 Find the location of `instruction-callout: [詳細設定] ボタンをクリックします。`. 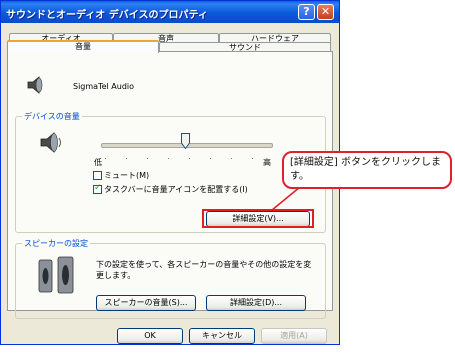

instruction-callout: [詳細設定] ボタンをクリックします。 is located at coordinates (367, 170).